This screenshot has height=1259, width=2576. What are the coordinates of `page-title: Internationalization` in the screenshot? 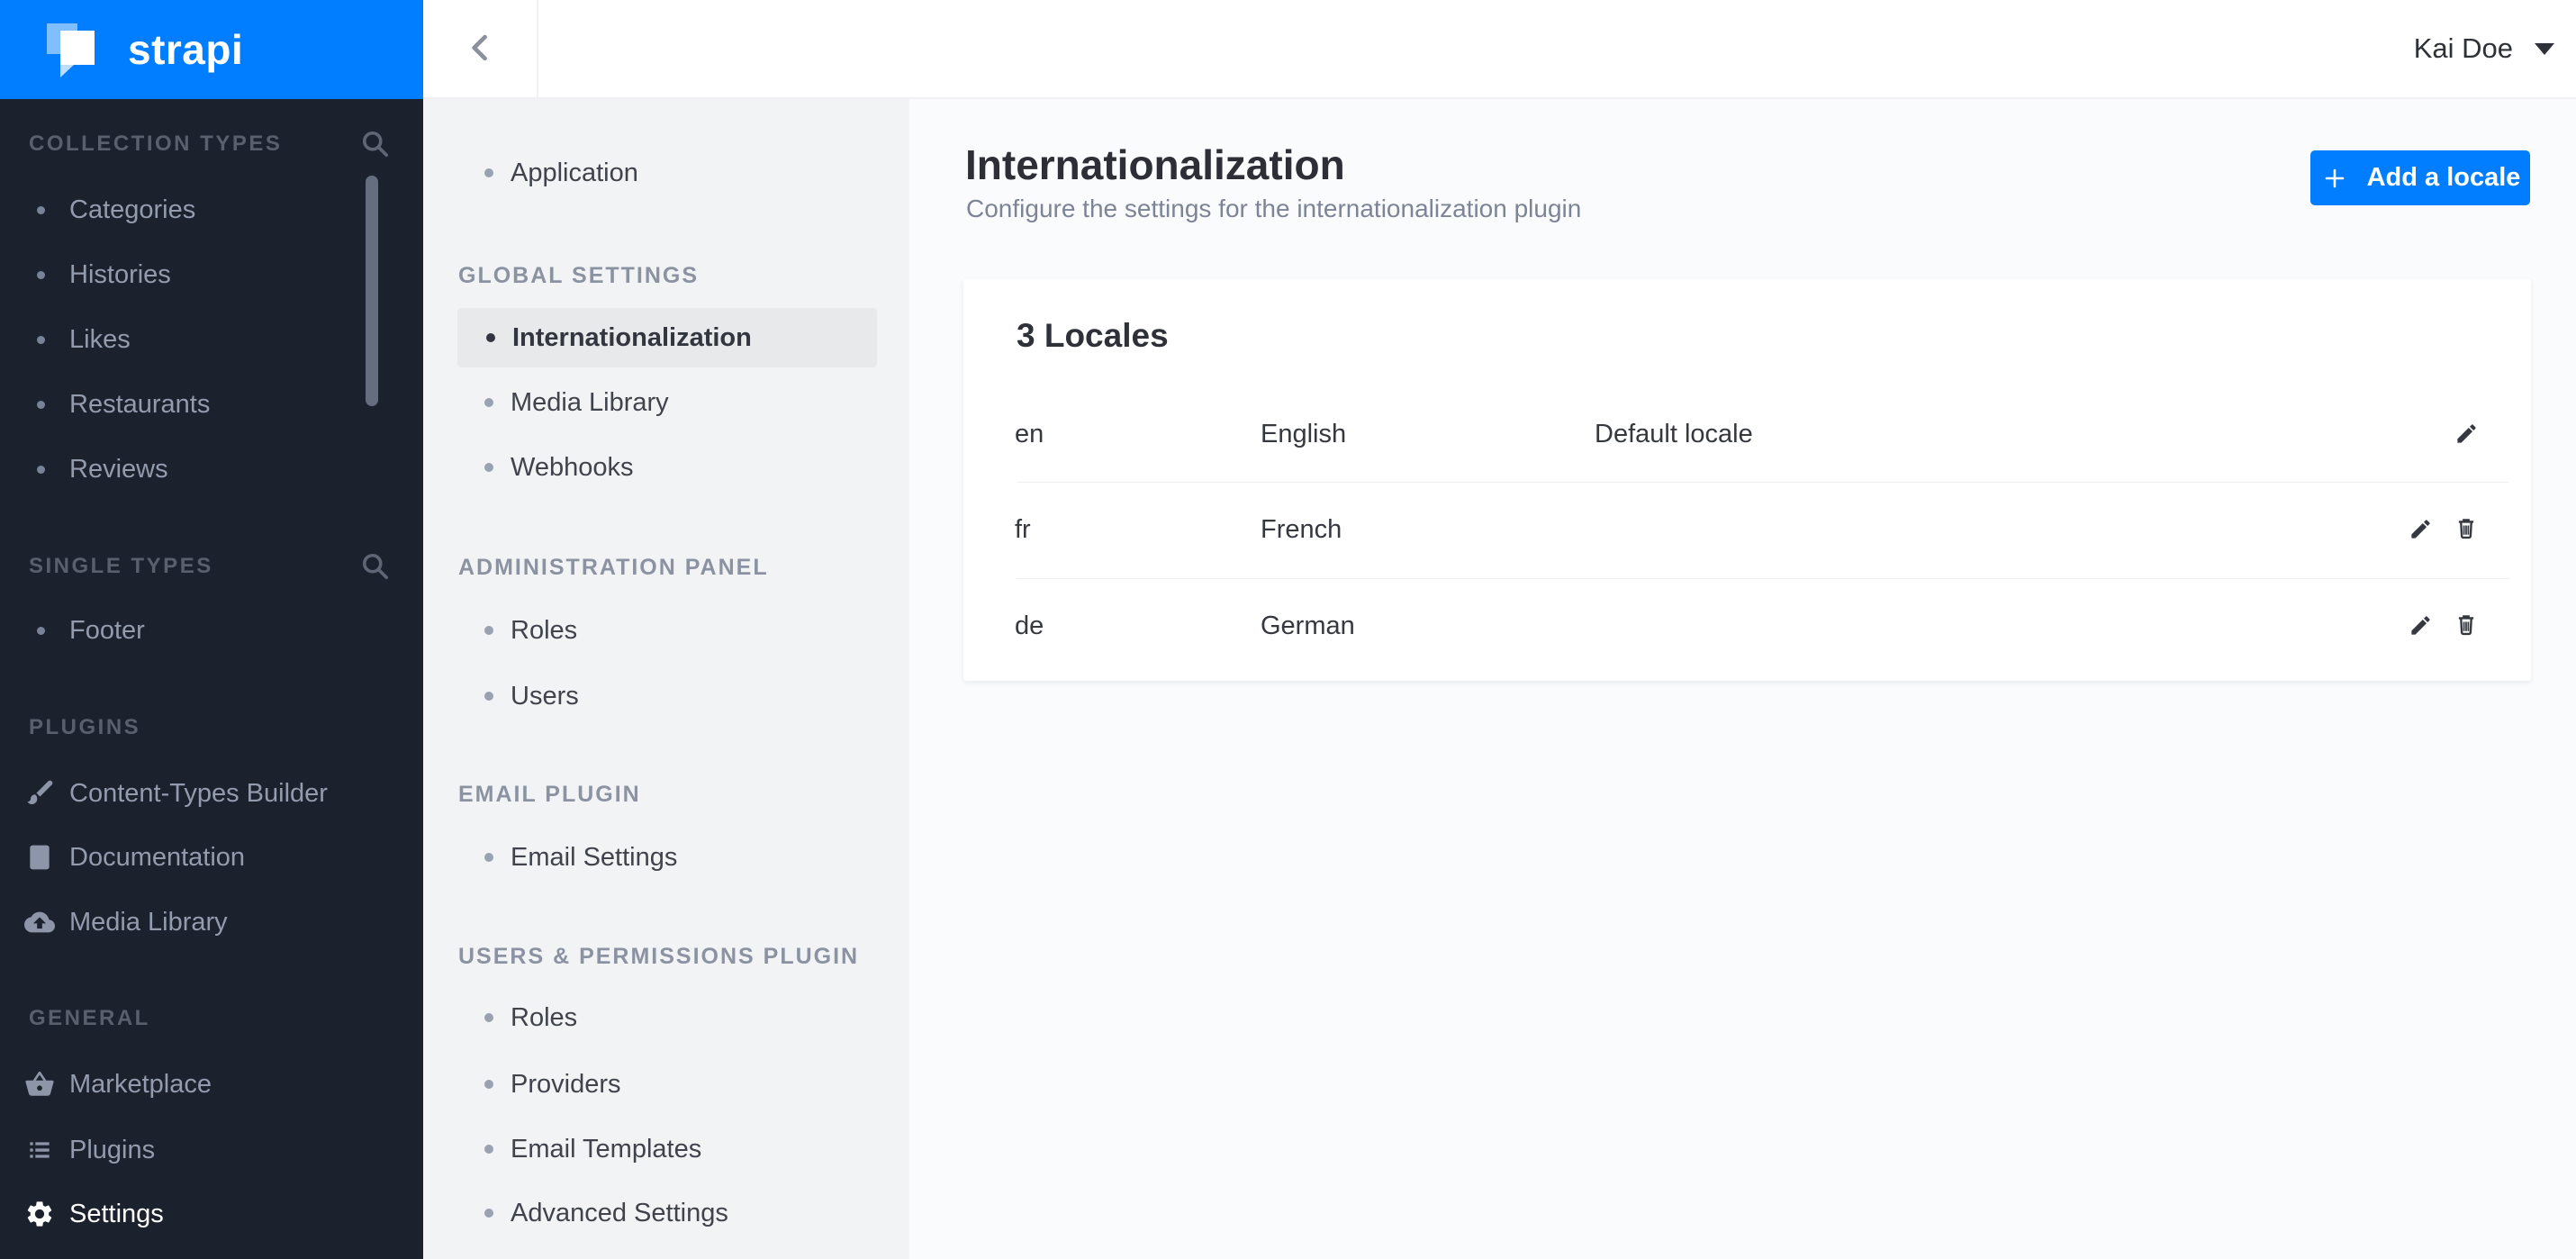 It's located at (1155, 164).